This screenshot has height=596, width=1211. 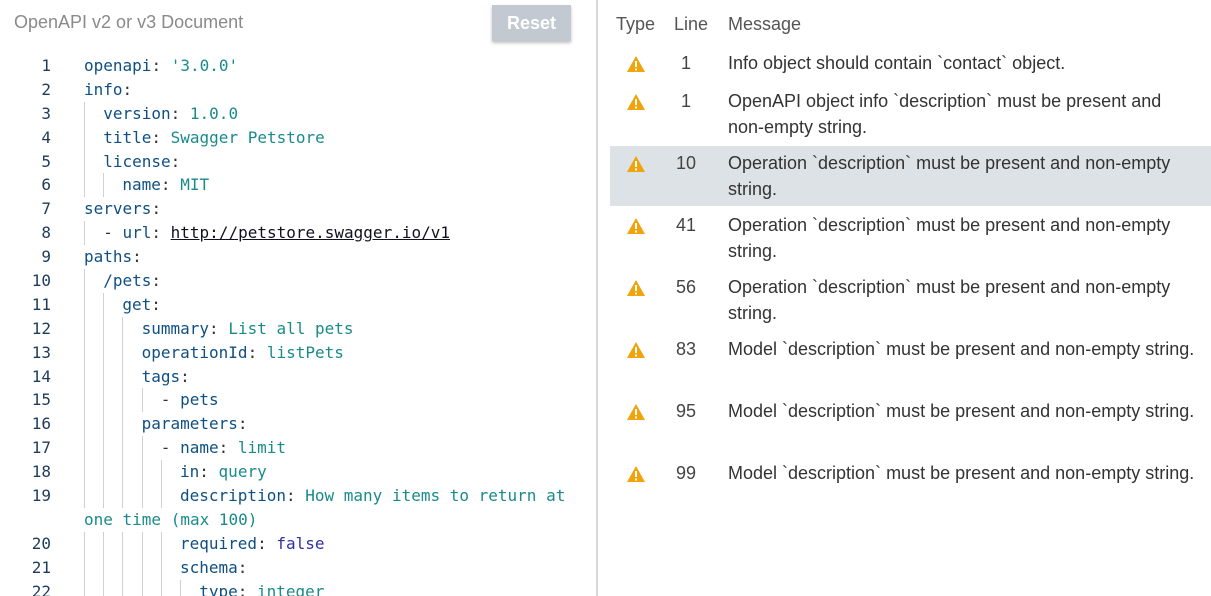 I want to click on code-value: List all pets, so click(x=291, y=328).